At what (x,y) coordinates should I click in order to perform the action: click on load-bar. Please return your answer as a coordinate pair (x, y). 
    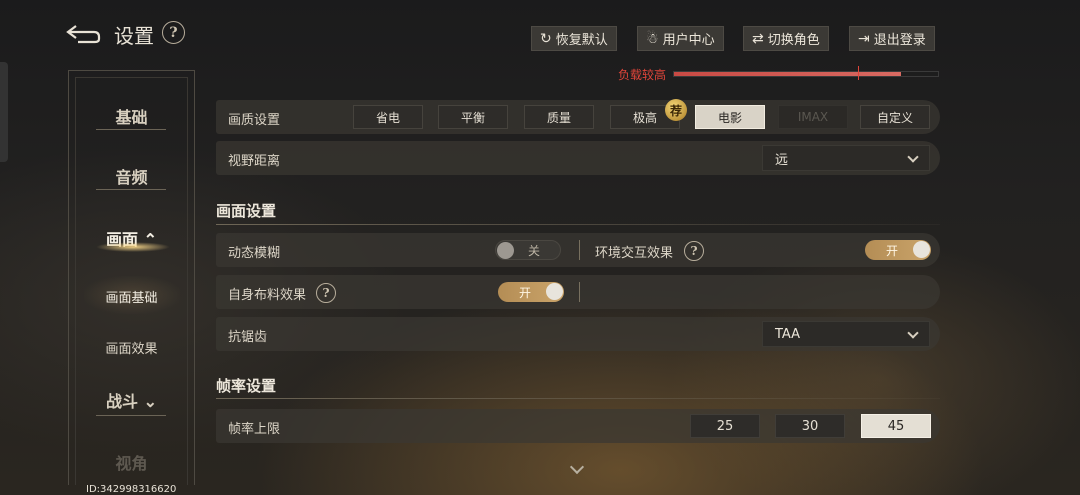
    Looking at the image, I should click on (806, 74).